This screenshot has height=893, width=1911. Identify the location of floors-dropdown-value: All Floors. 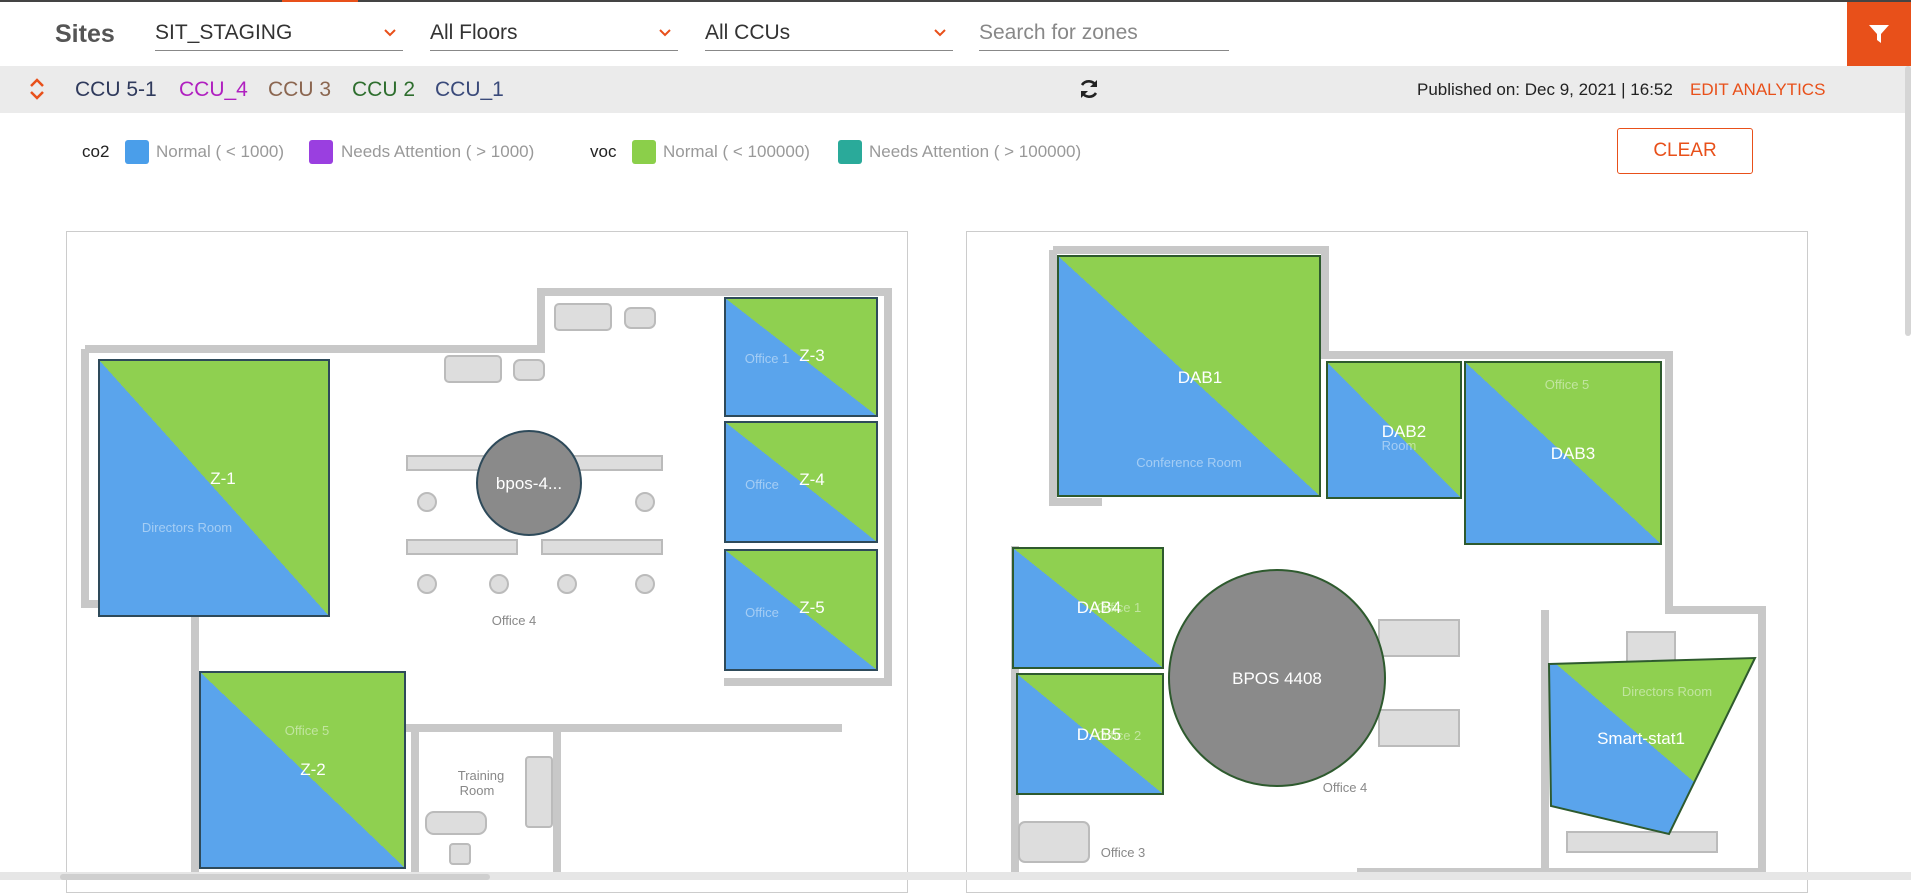
(474, 32).